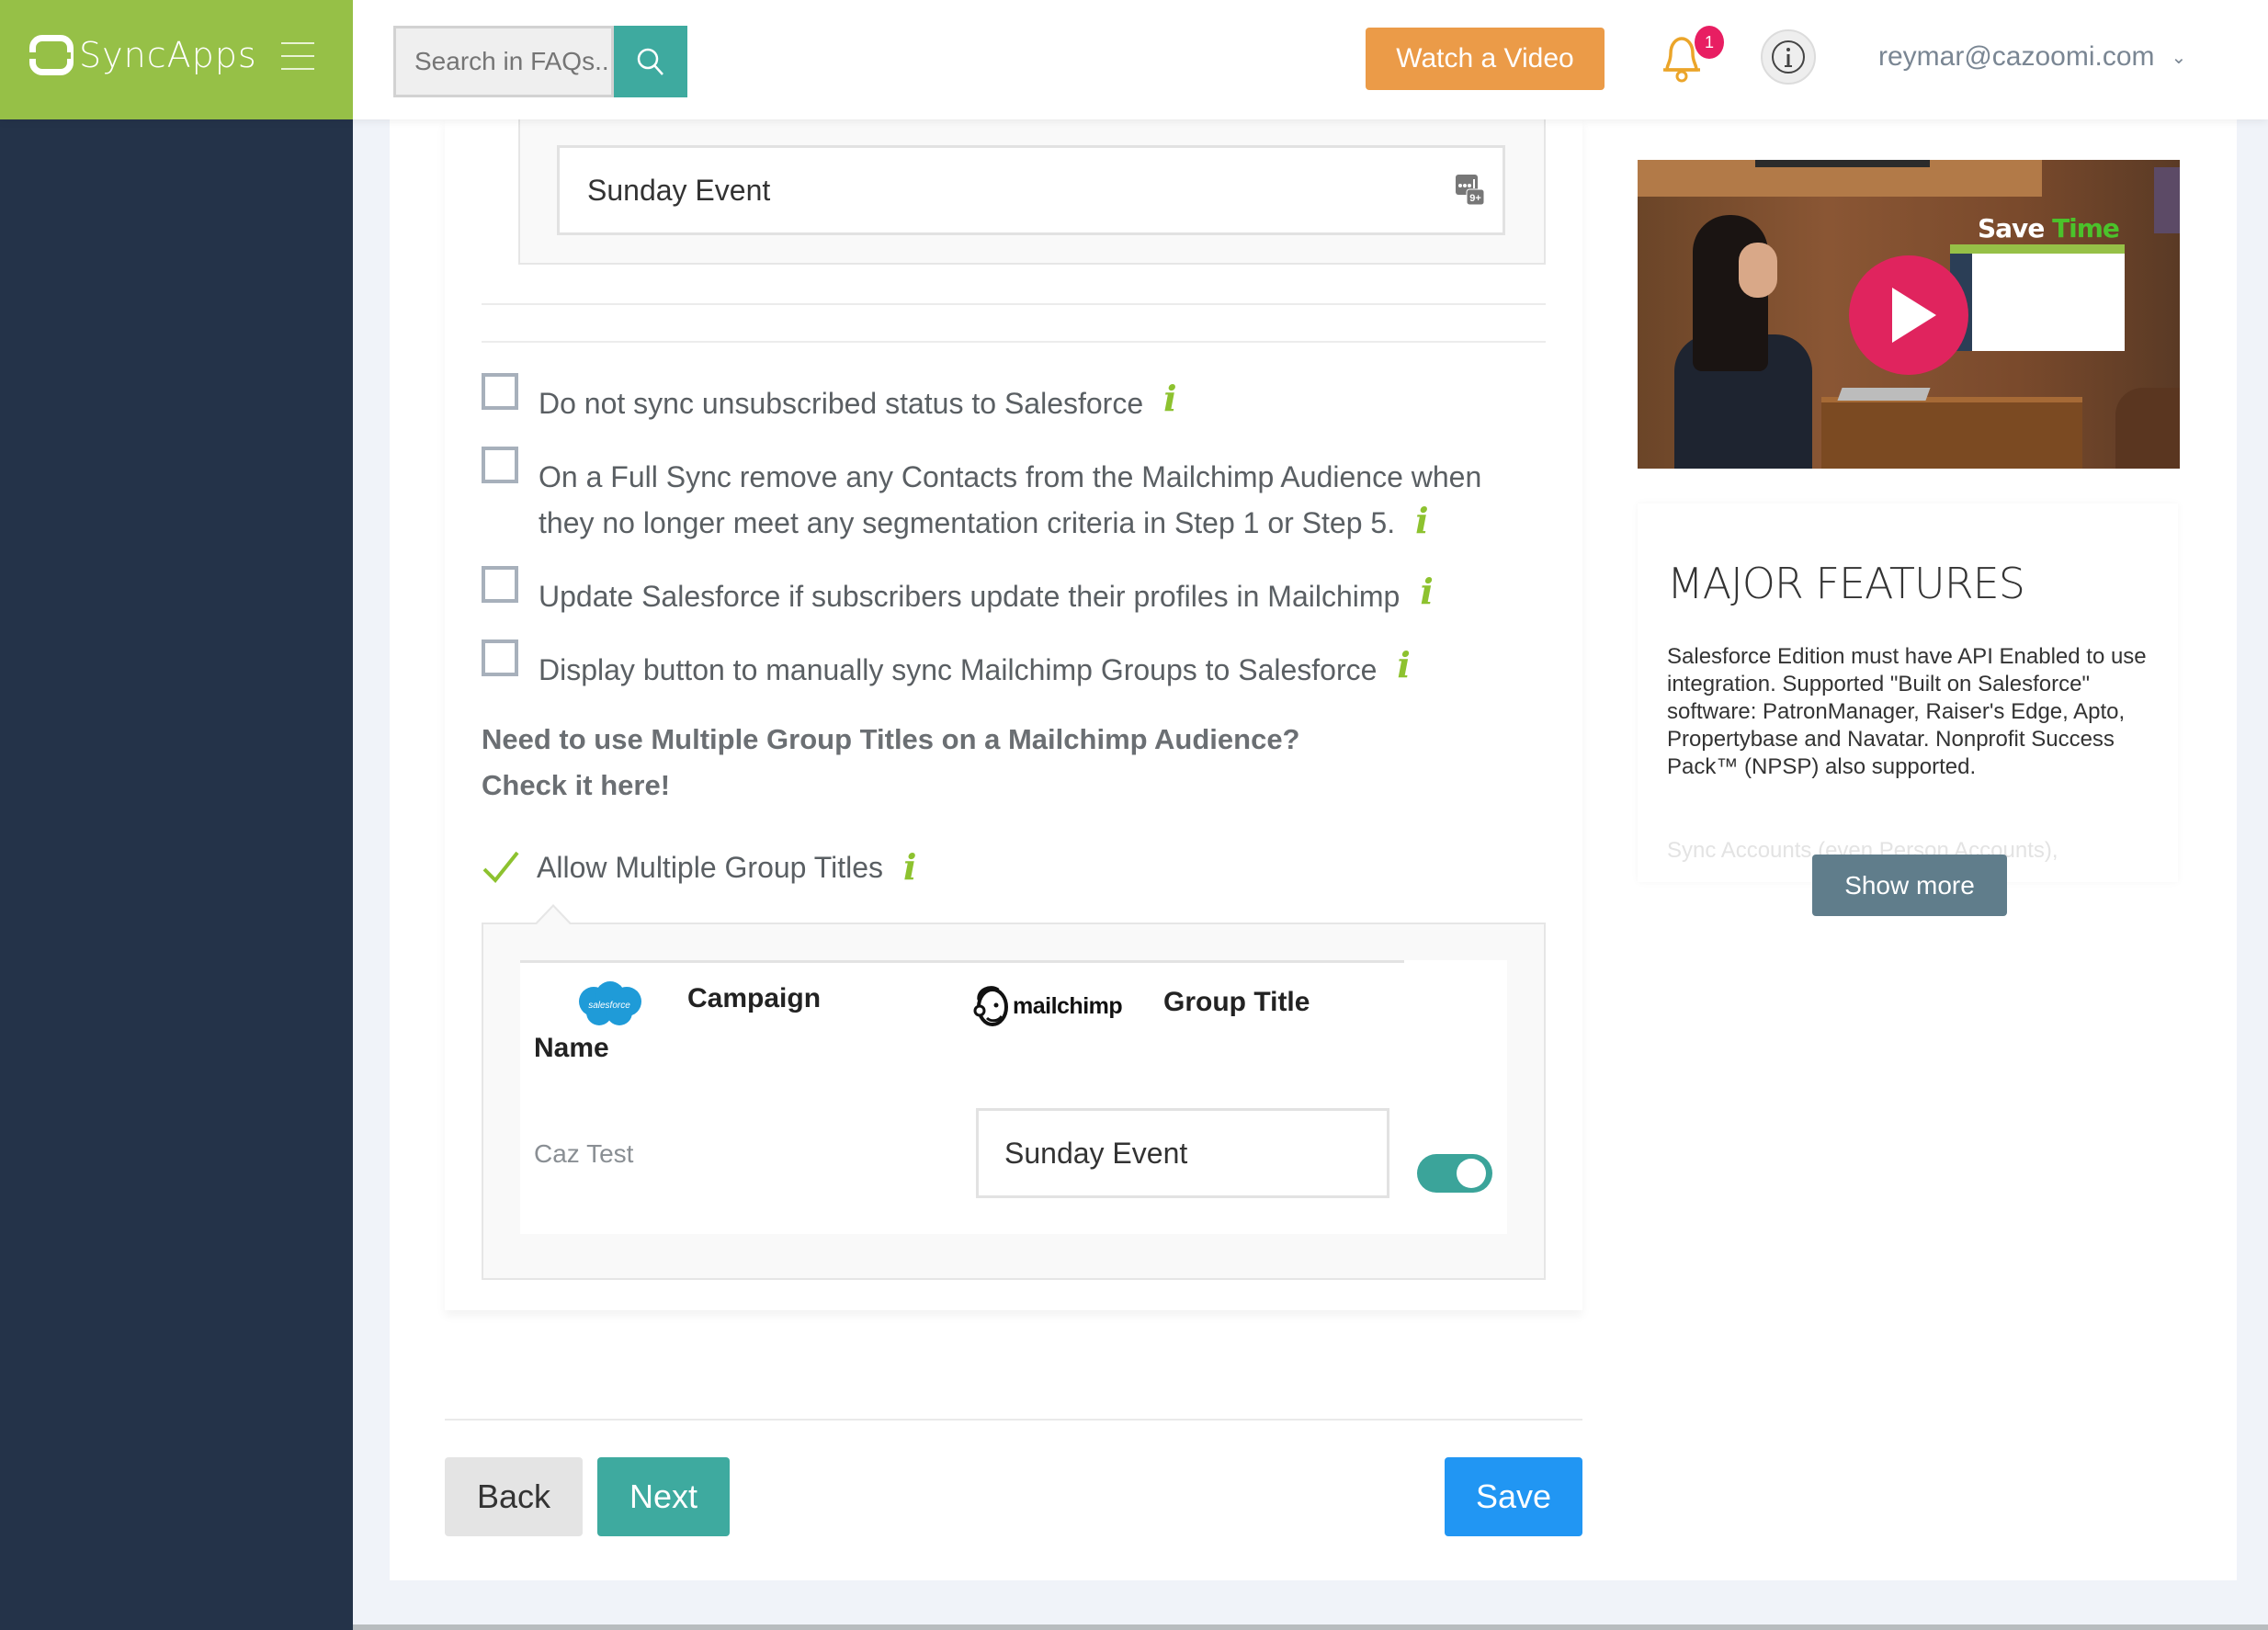  Describe the element at coordinates (2167, 200) in the screenshot. I see `video-bg-poster` at that location.